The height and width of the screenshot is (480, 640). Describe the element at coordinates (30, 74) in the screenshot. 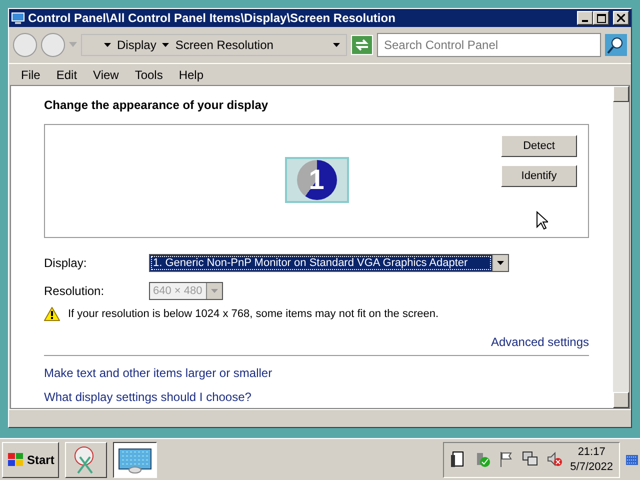

I see `menu-item: File` at that location.